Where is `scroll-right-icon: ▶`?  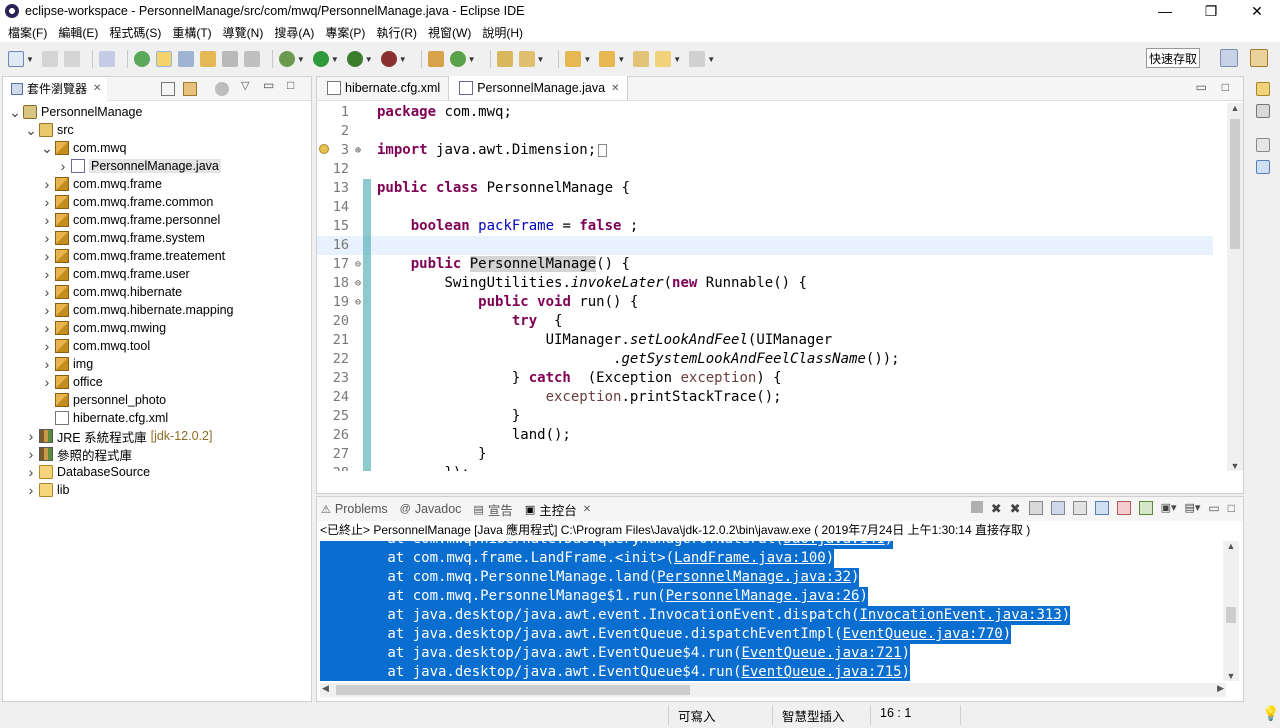 scroll-right-icon: ▶ is located at coordinates (1220, 688).